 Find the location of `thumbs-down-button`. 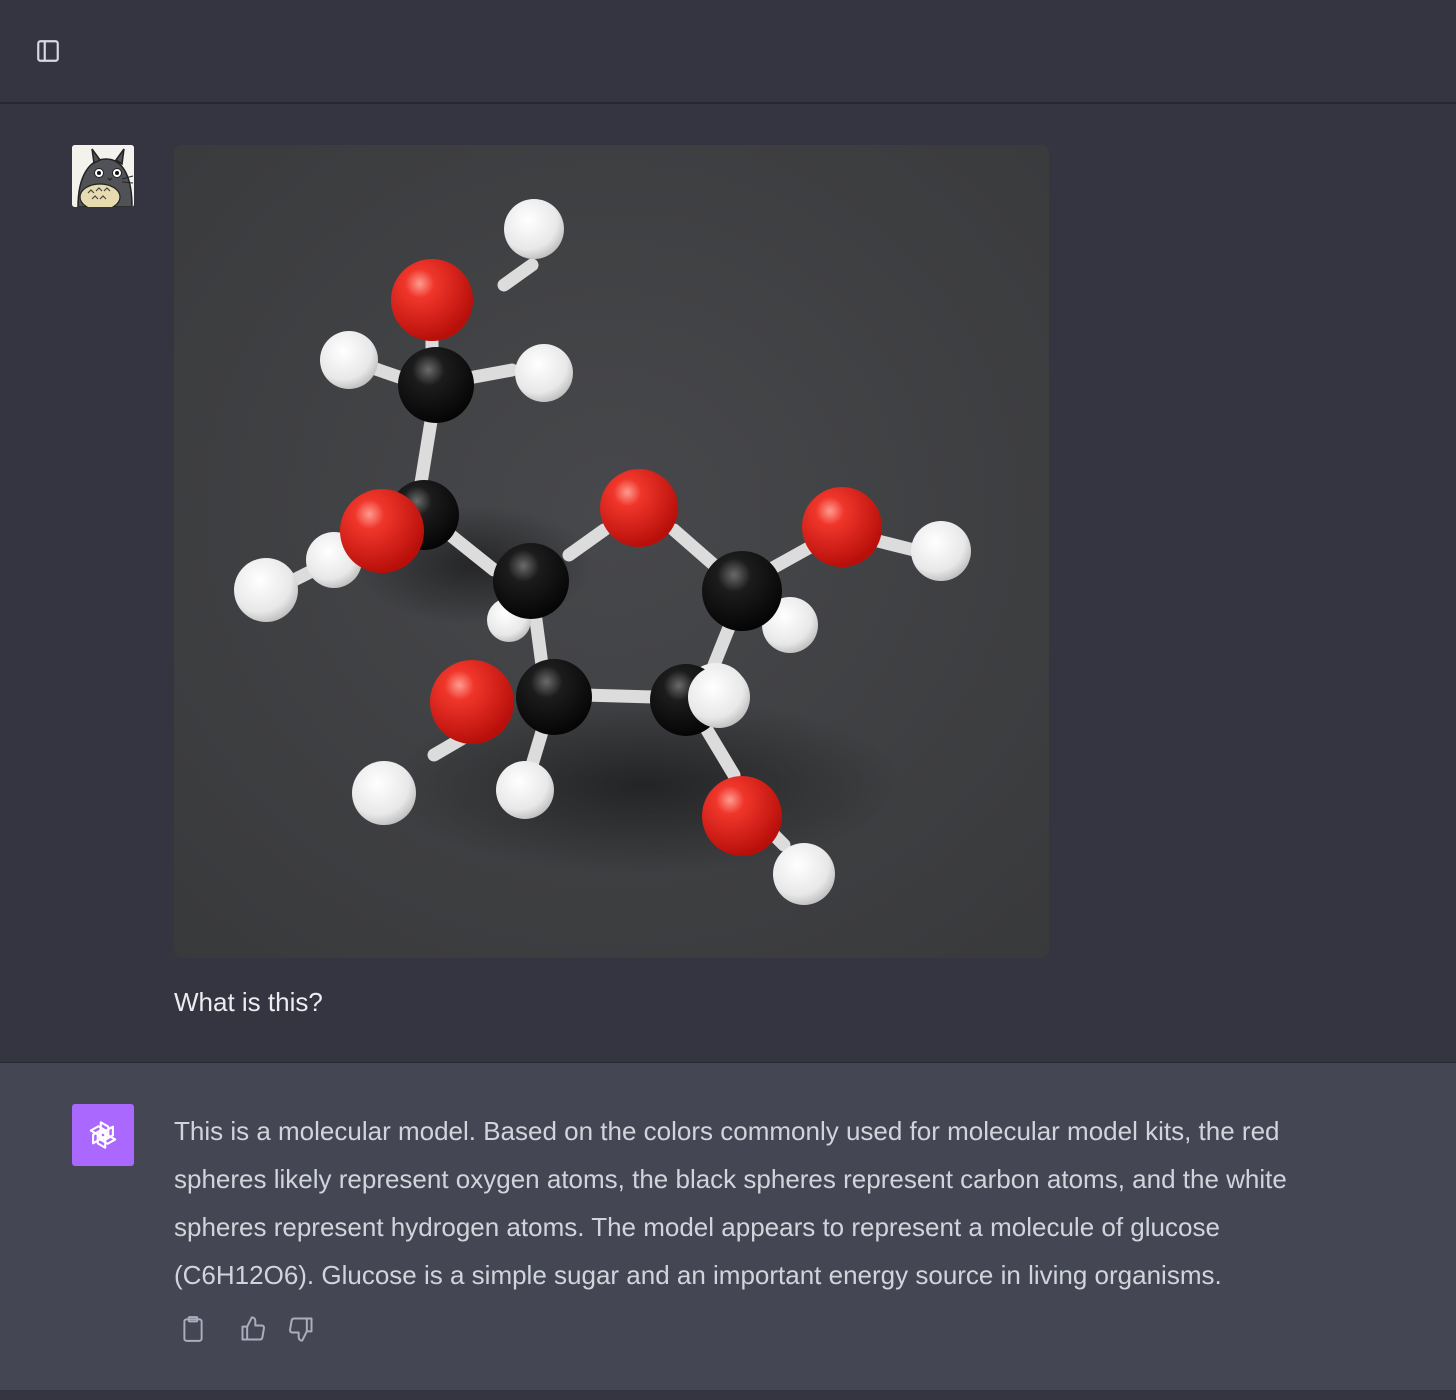

thumbs-down-button is located at coordinates (301, 1329).